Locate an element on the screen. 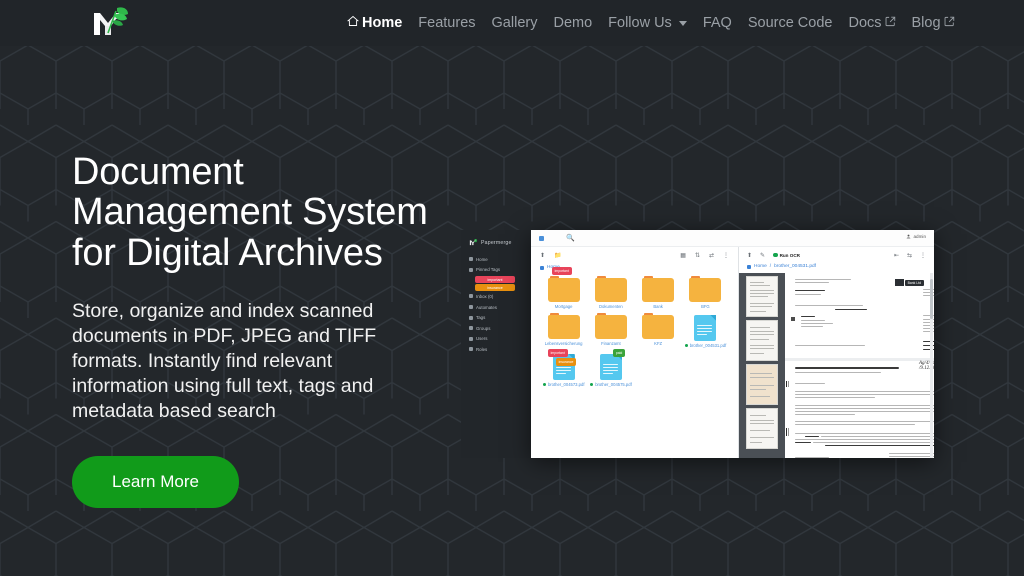 This screenshot has width=1024, height=576. tag-insurance: insurance is located at coordinates (566, 362).